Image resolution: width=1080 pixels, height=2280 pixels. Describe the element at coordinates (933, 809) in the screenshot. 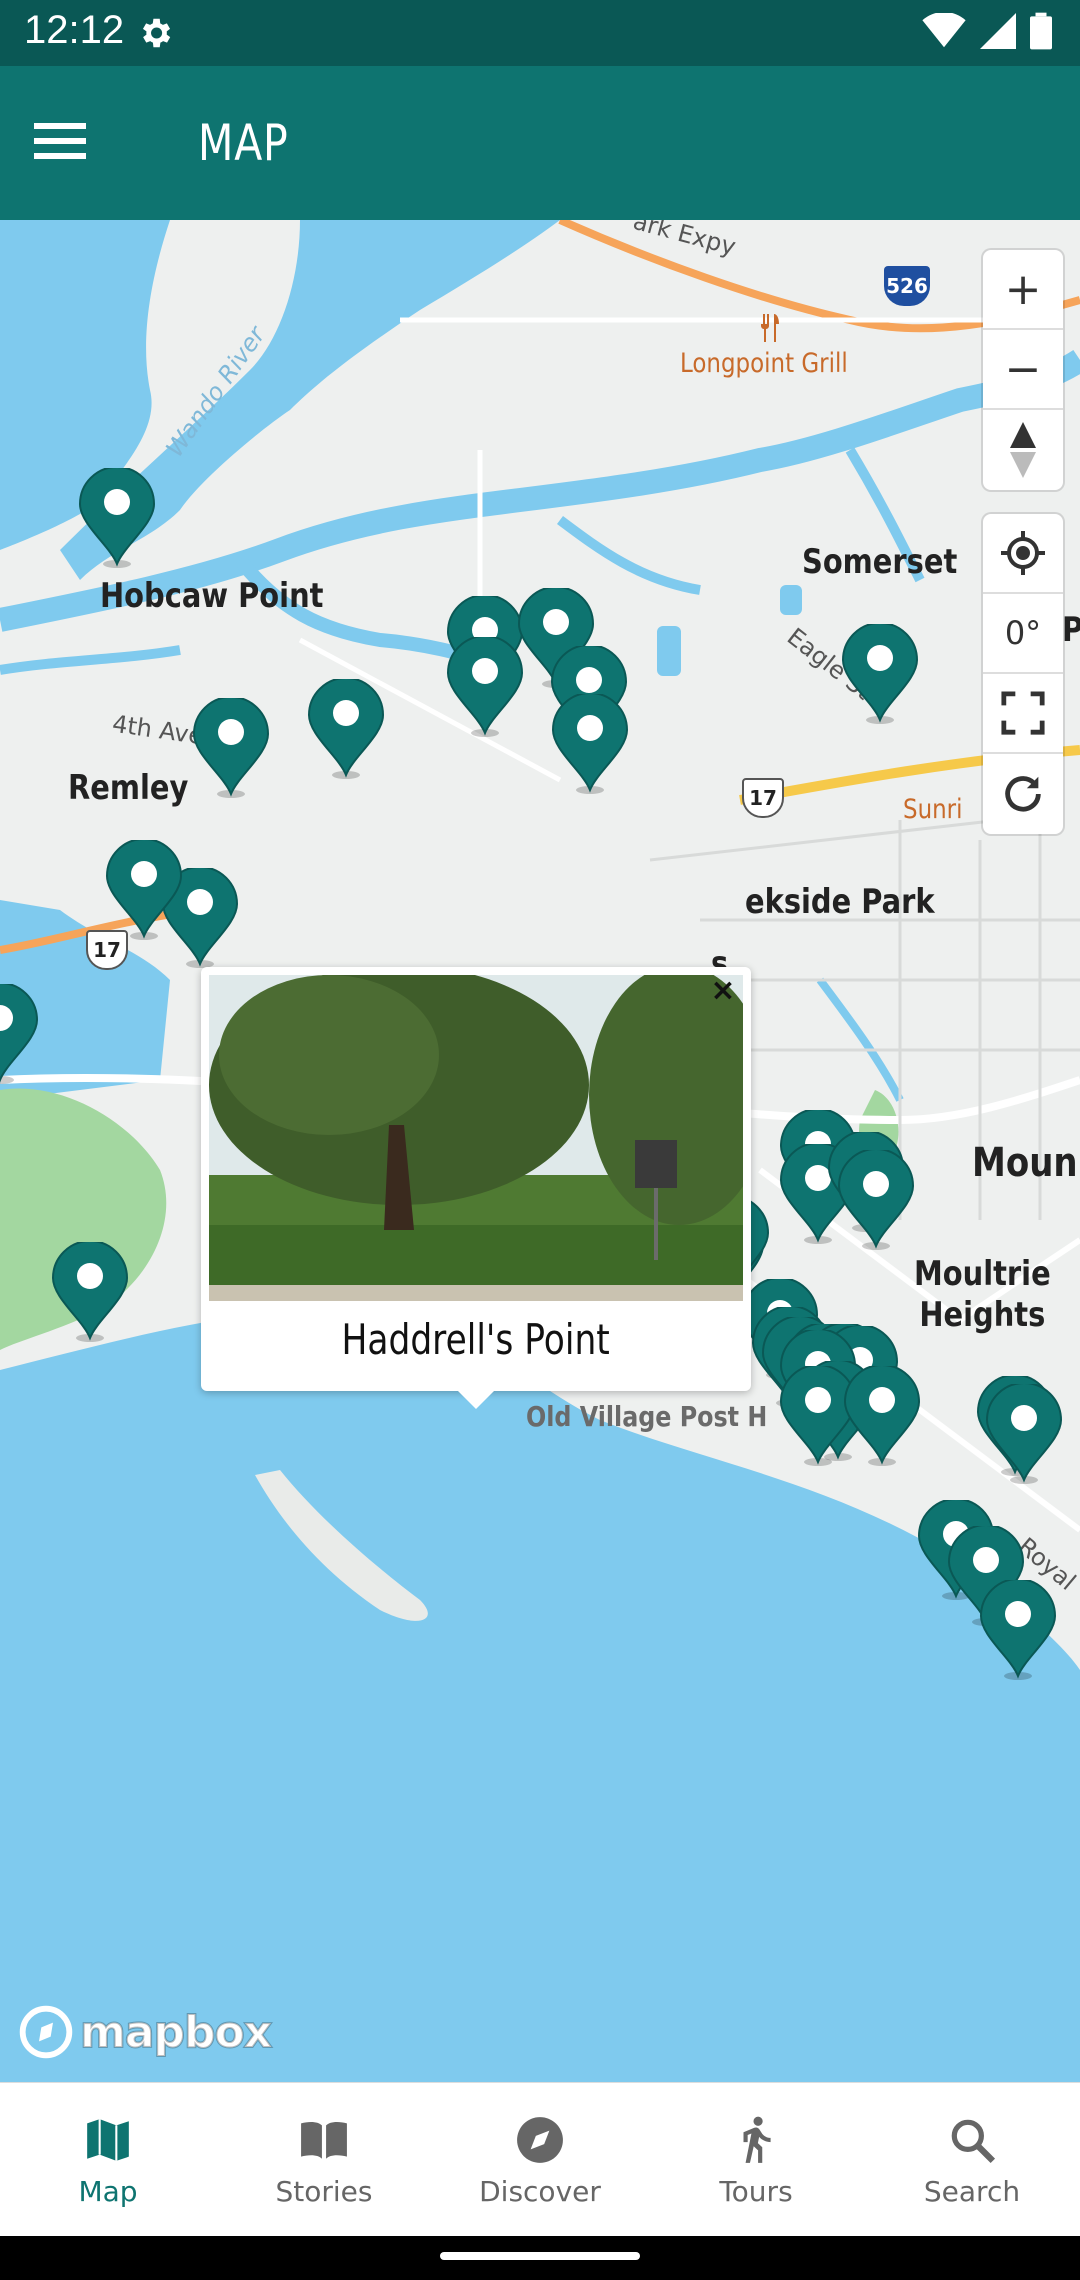

I see `map-label-sunrise: Sunri` at that location.